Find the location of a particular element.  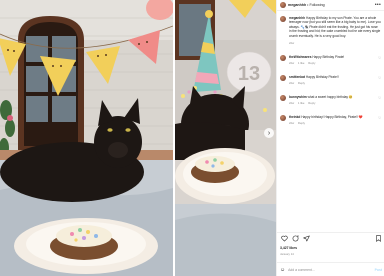

post-header: meganhhh • Following ••• is located at coordinates (330, 5).